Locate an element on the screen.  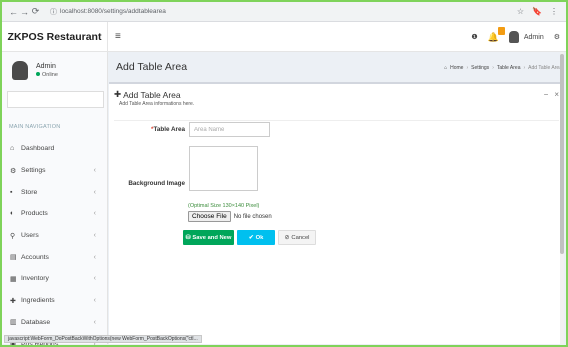
sidebar-item-ingredients: ✚ Ingredients ‹ is located at coordinates (54, 301).